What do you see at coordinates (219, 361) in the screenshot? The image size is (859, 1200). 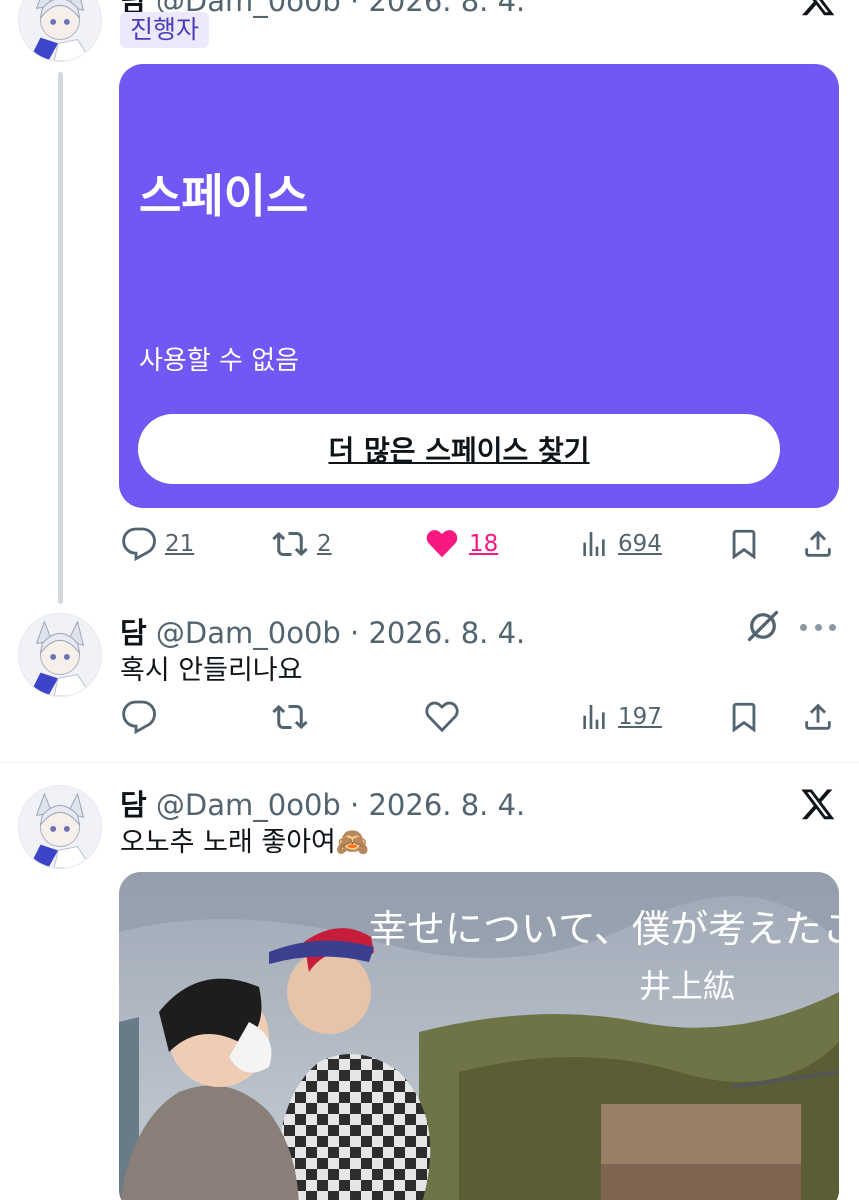 I see `space-status: 사용할 수 없음` at bounding box center [219, 361].